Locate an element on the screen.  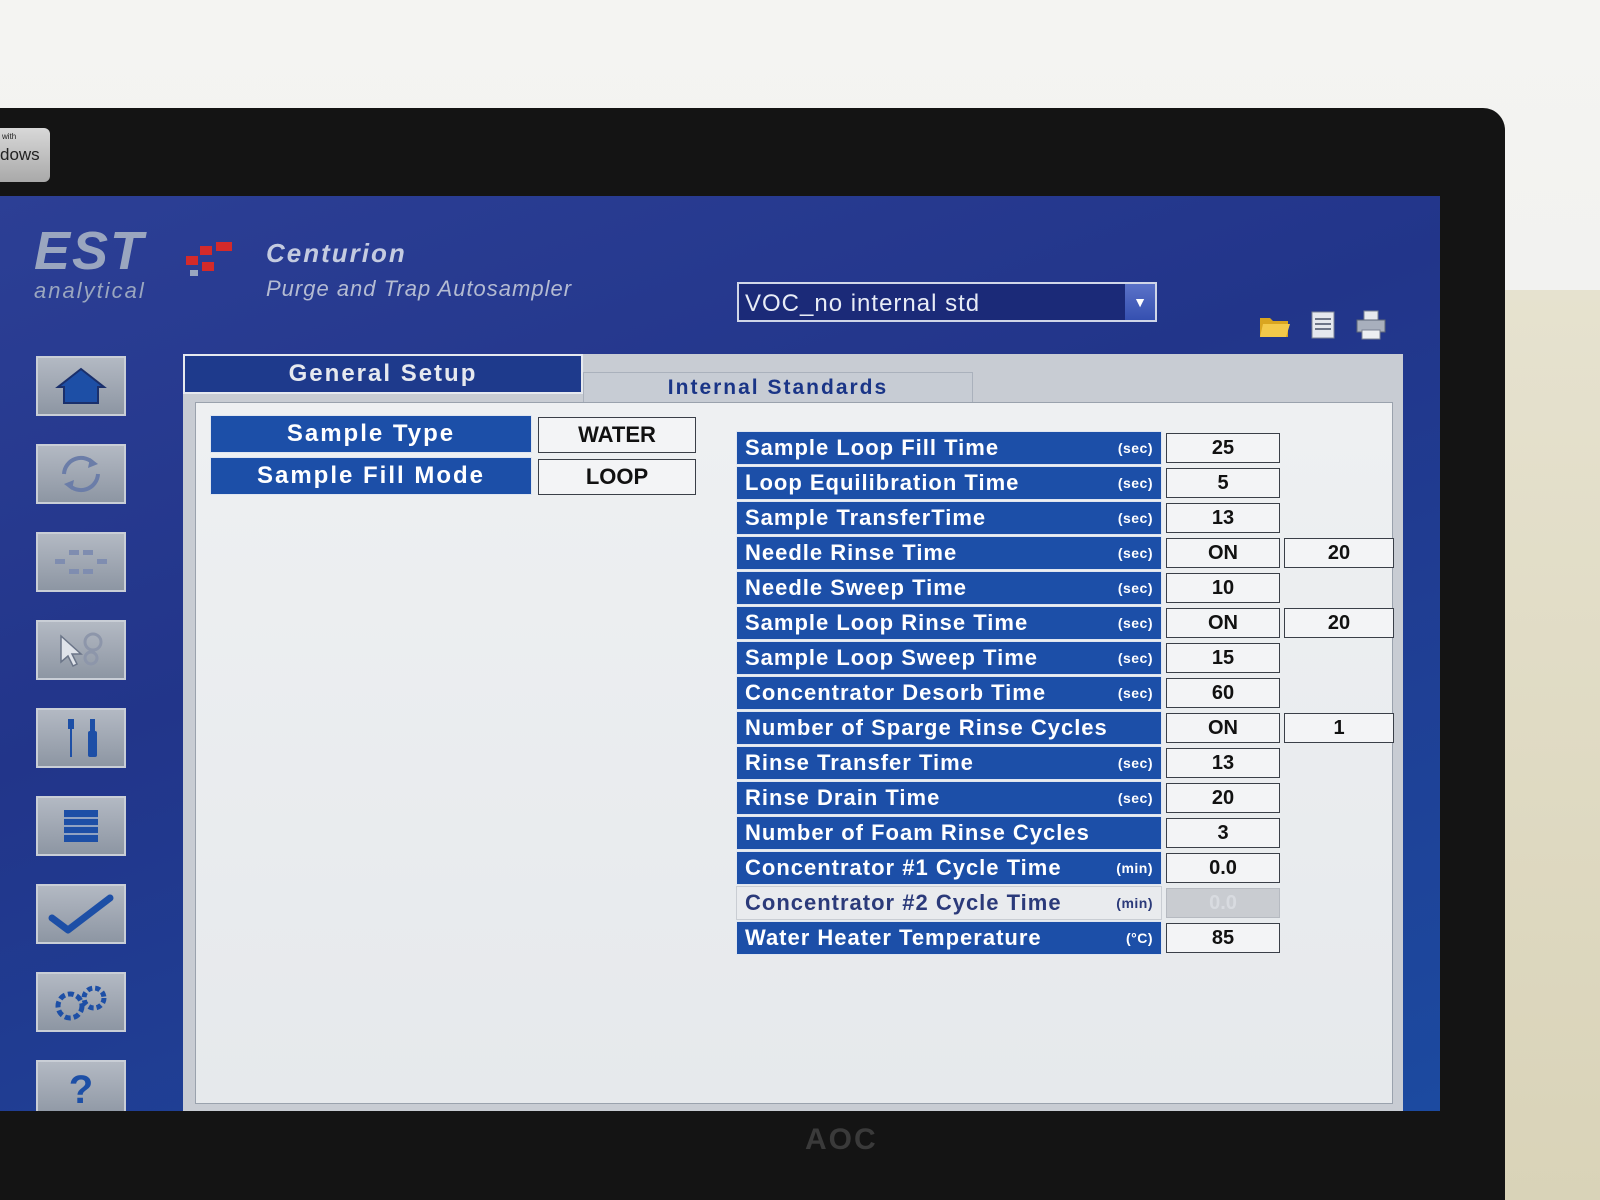
checkmark-icon is located at coordinates (81, 914).